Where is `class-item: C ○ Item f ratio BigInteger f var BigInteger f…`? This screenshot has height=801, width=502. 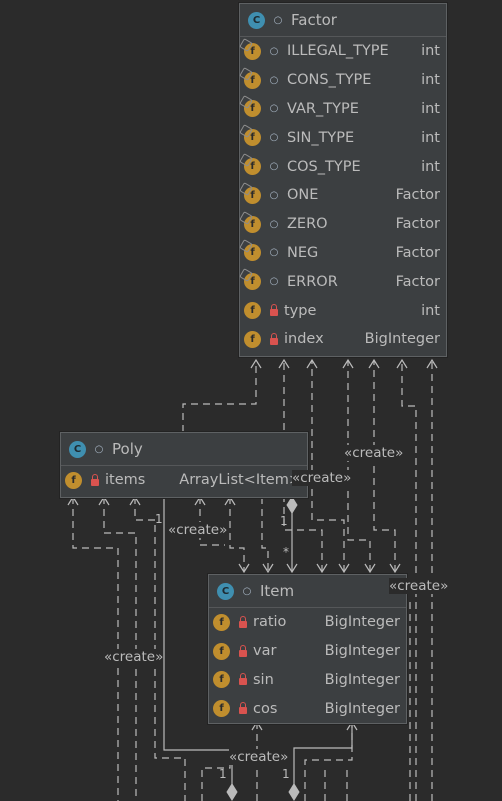 class-item: C ○ Item f ratio BigInteger f var BigInteger f… is located at coordinates (307, 649).